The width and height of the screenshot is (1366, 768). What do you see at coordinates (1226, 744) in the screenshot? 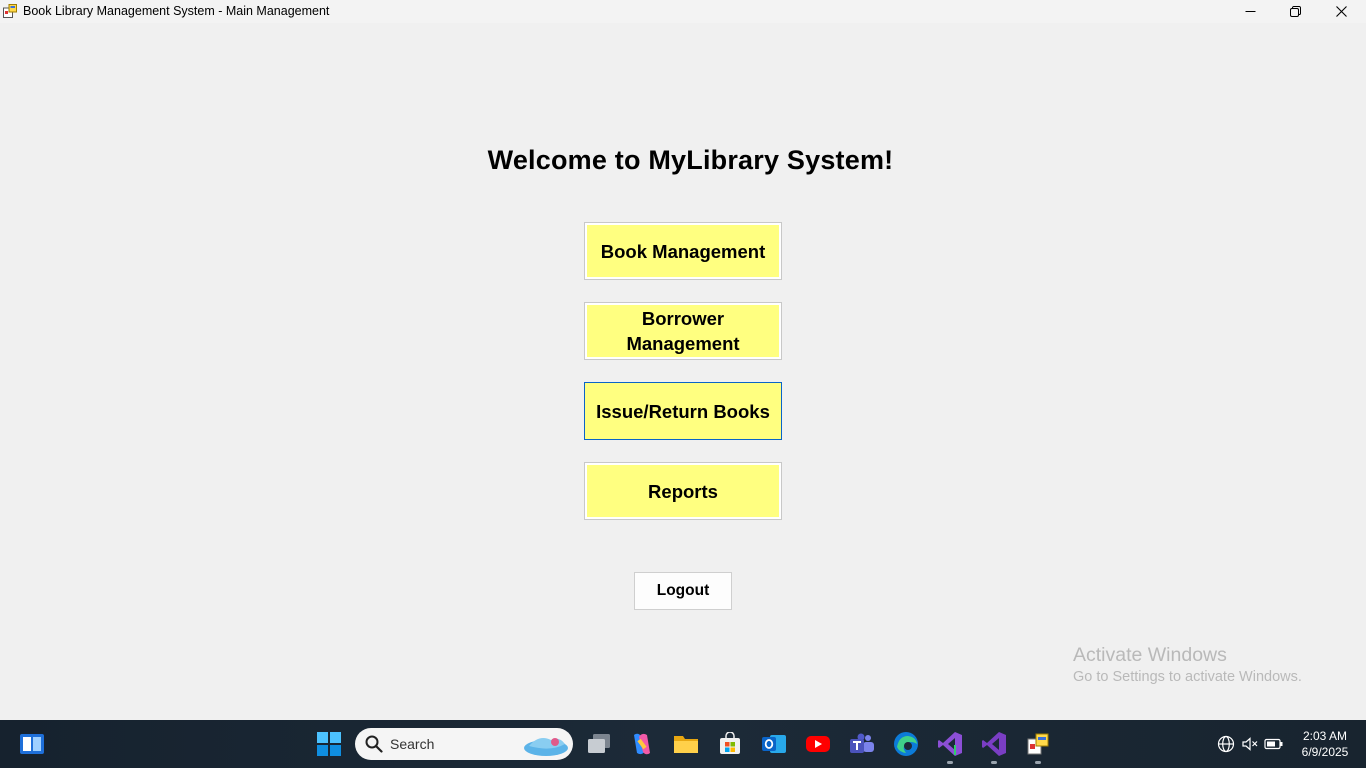
I see `globe-icon` at bounding box center [1226, 744].